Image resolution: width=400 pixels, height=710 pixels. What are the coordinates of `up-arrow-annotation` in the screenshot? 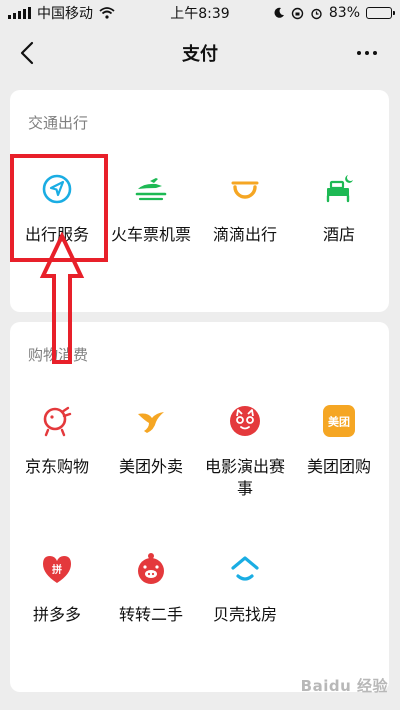 It's located at (62, 298).